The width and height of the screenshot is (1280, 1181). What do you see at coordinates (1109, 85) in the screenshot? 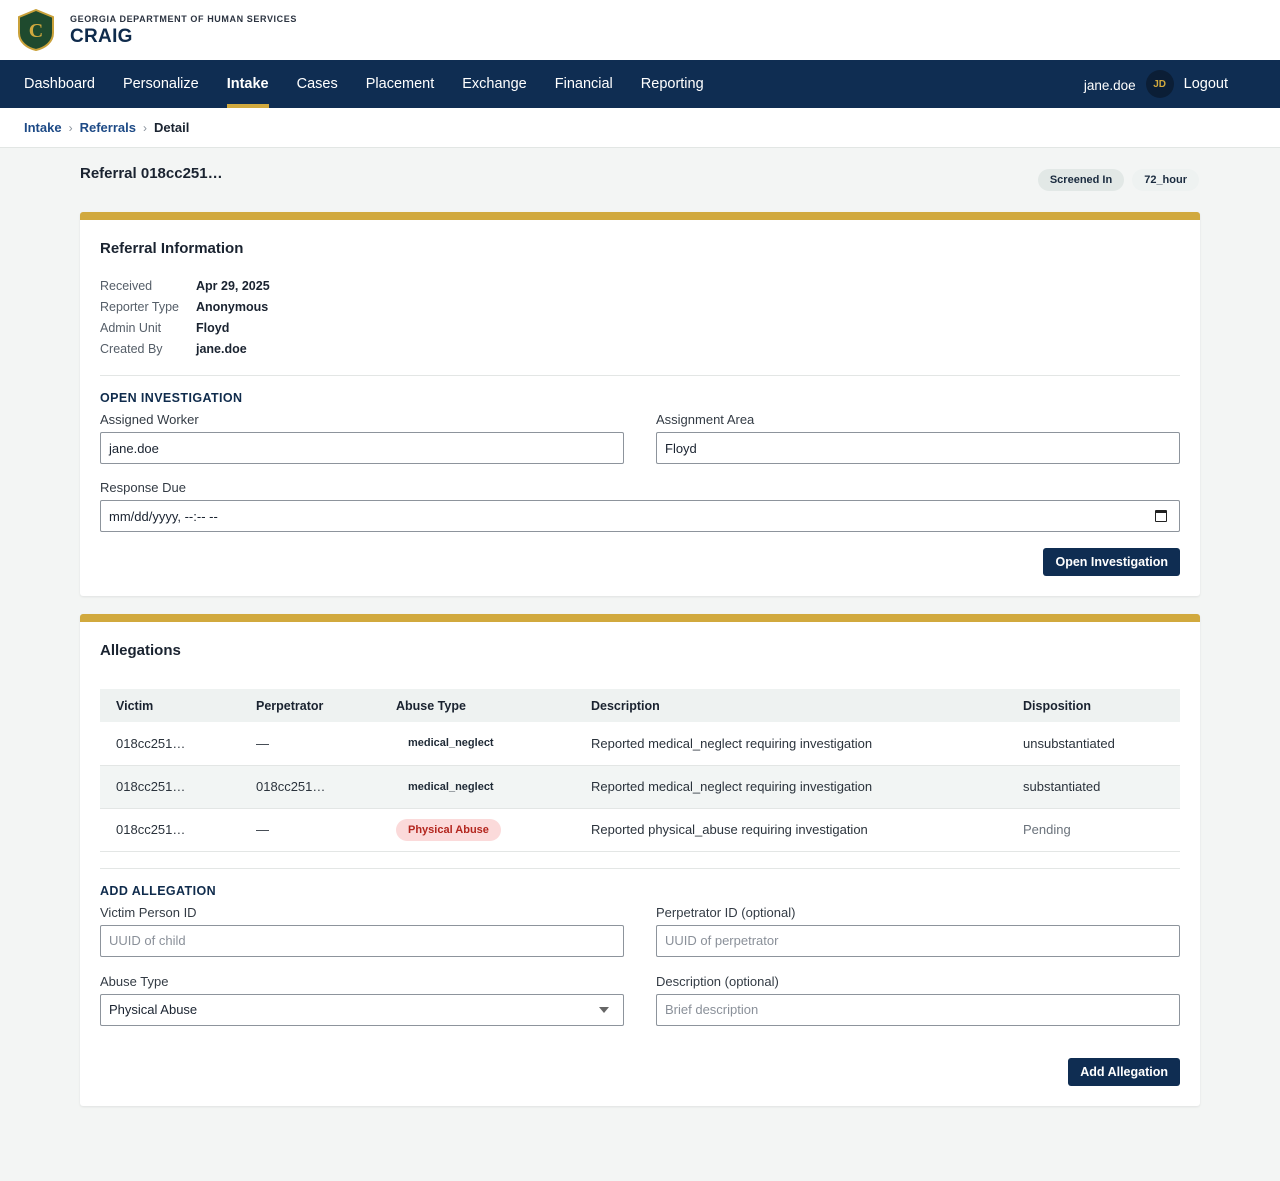
I see `current-user: jane.doe` at bounding box center [1109, 85].